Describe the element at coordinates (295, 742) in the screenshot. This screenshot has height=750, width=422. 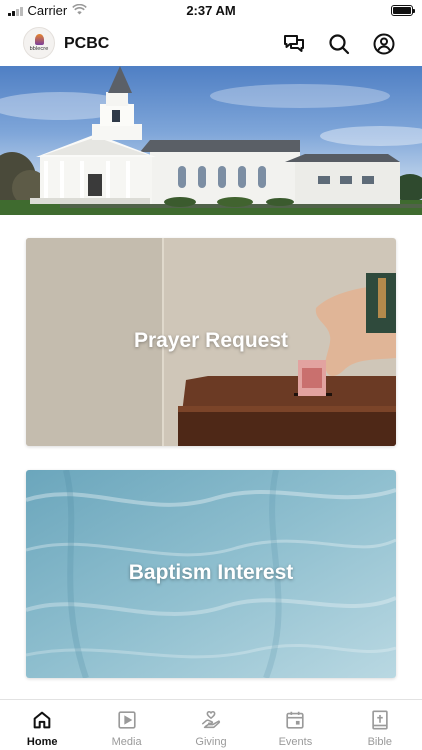
I see `tab-events-label: Events` at that location.